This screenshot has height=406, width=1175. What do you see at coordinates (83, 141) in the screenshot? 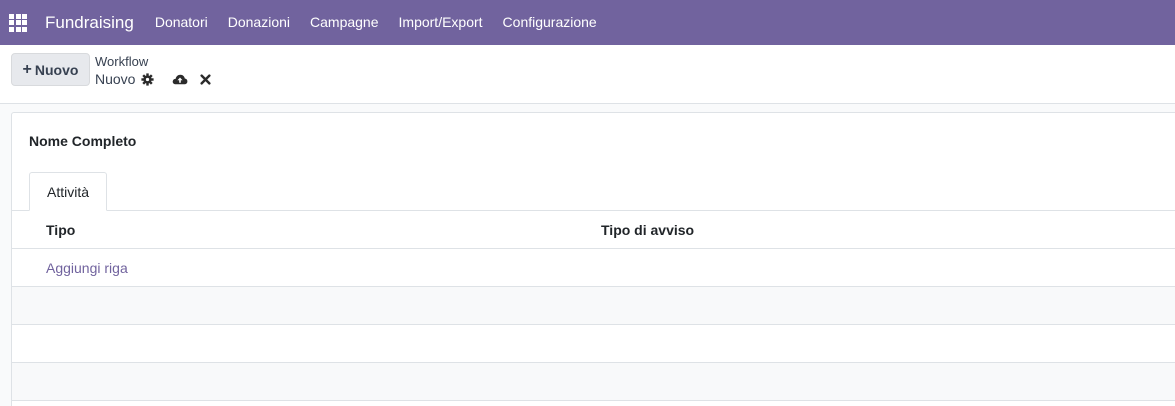
I see `full-name-label: Nome Completo` at bounding box center [83, 141].